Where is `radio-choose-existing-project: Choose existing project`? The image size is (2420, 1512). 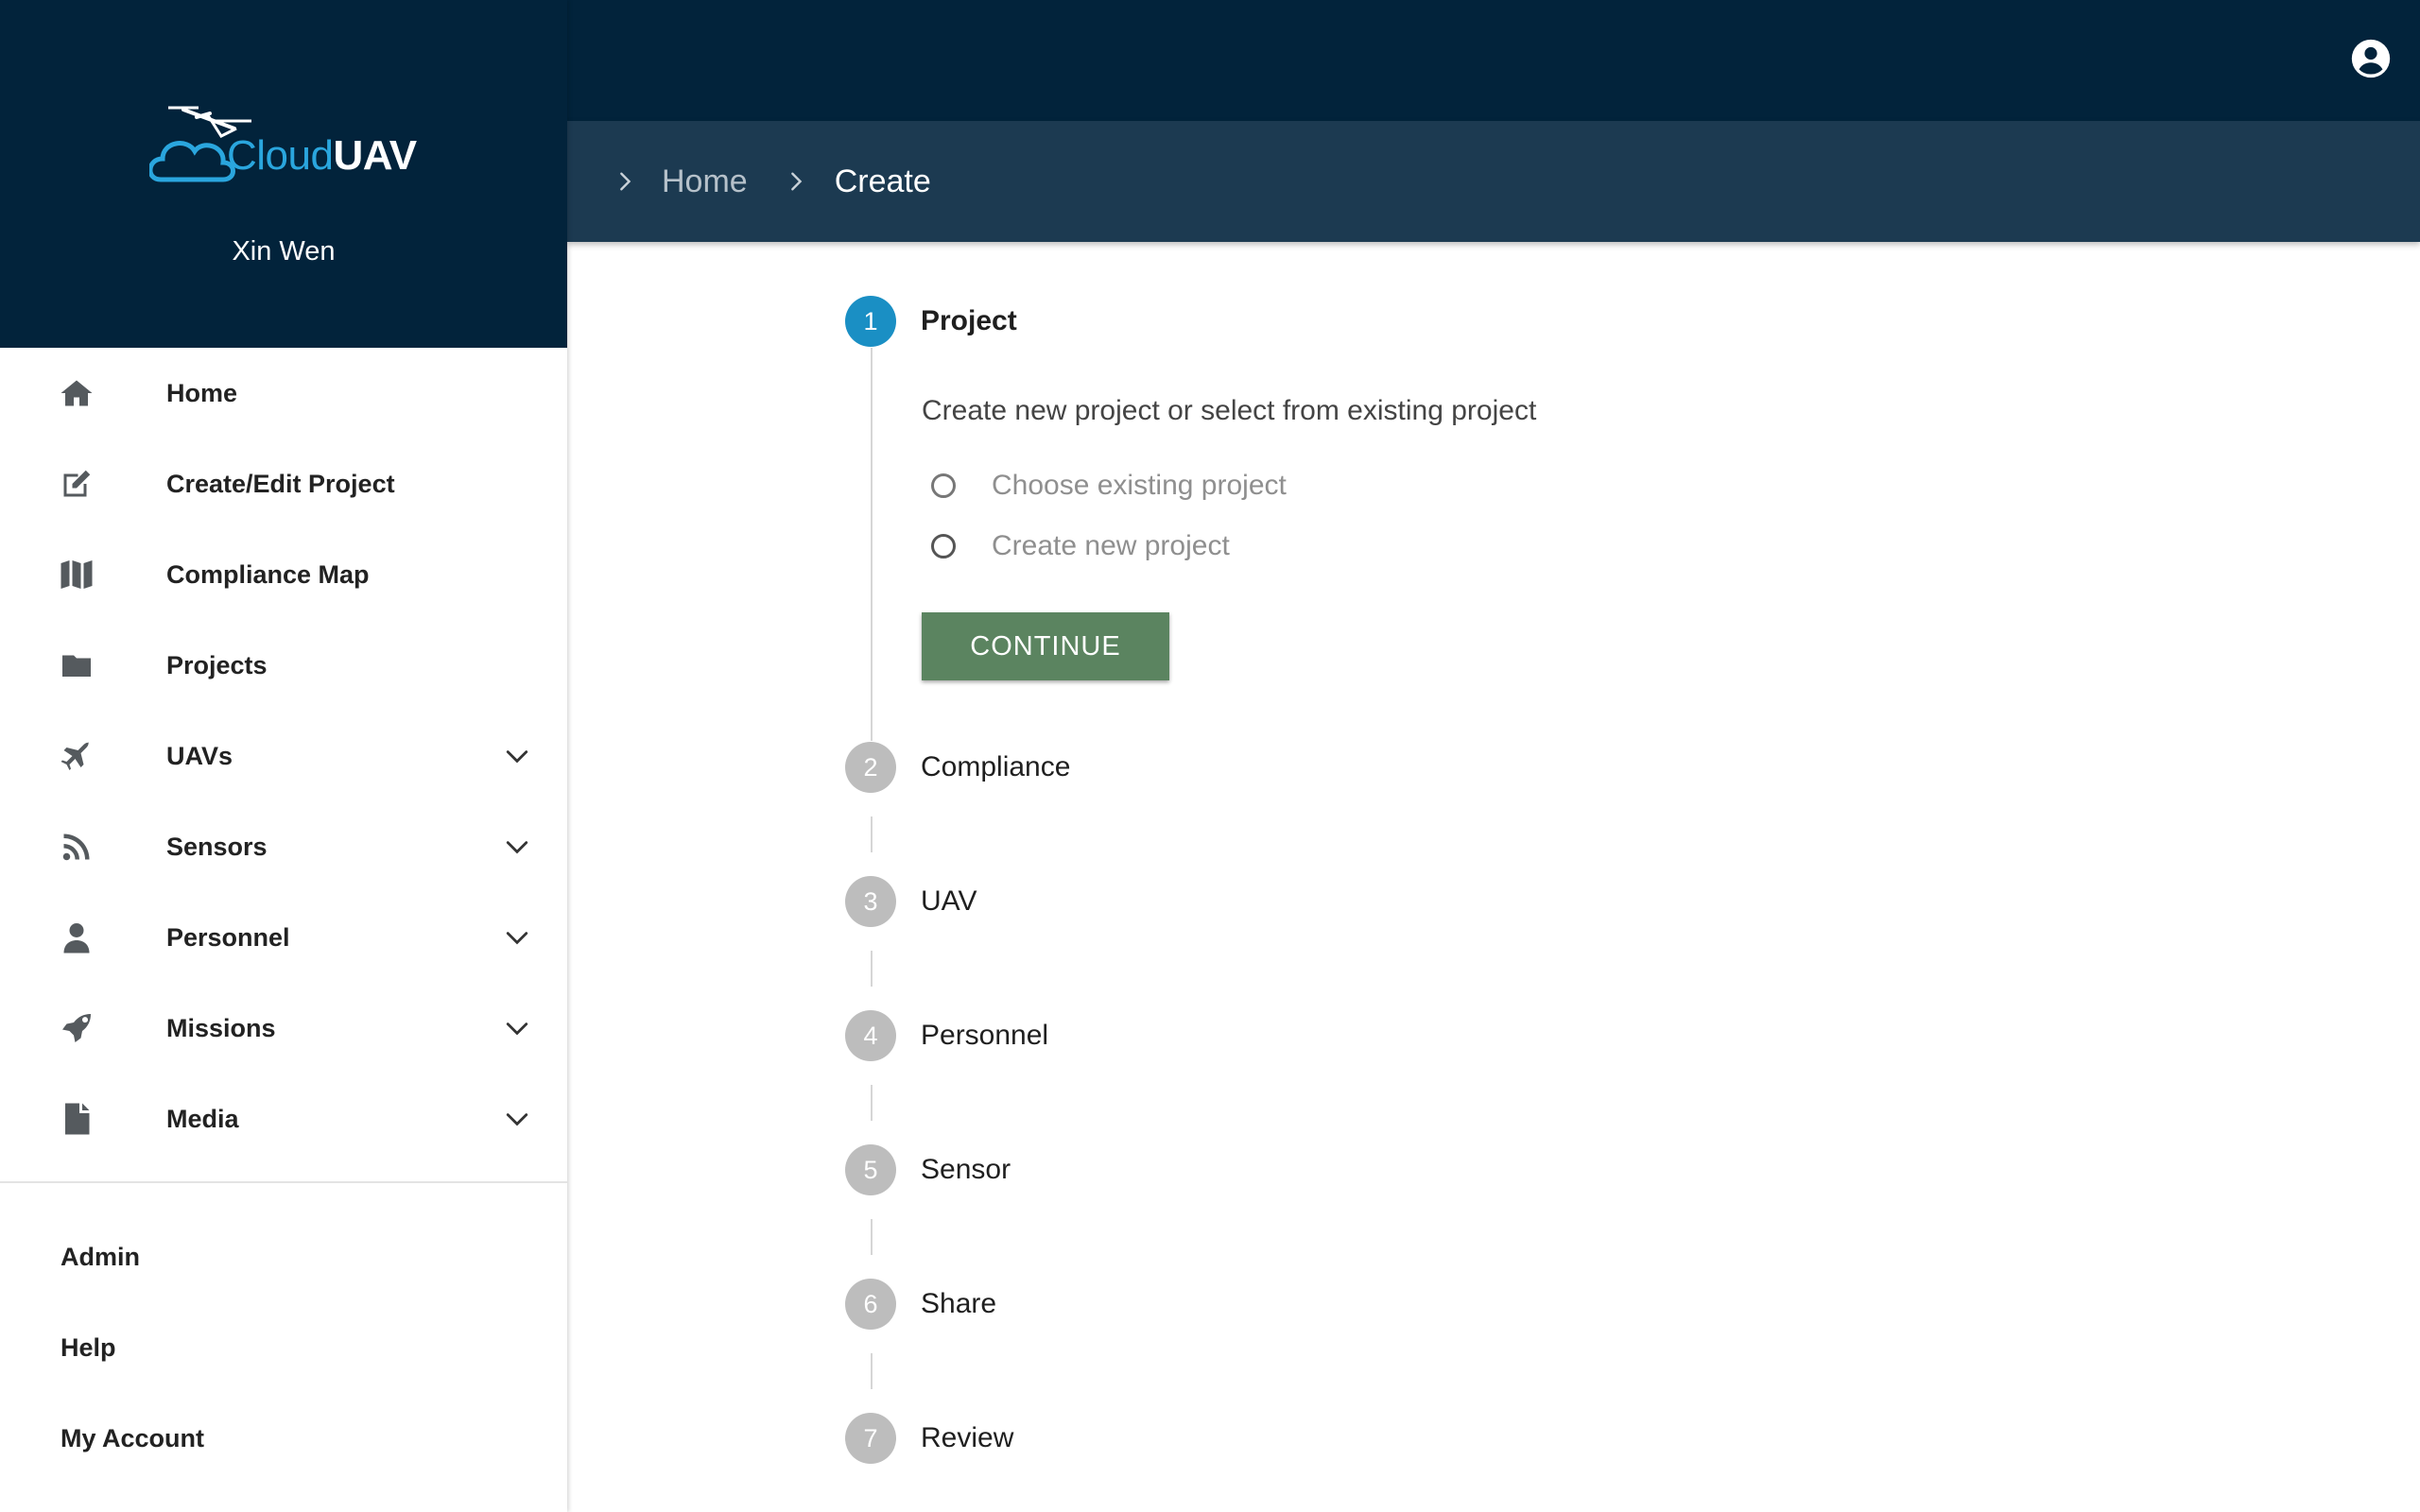
radio-choose-existing-project: Choose existing project is located at coordinates (1545, 485).